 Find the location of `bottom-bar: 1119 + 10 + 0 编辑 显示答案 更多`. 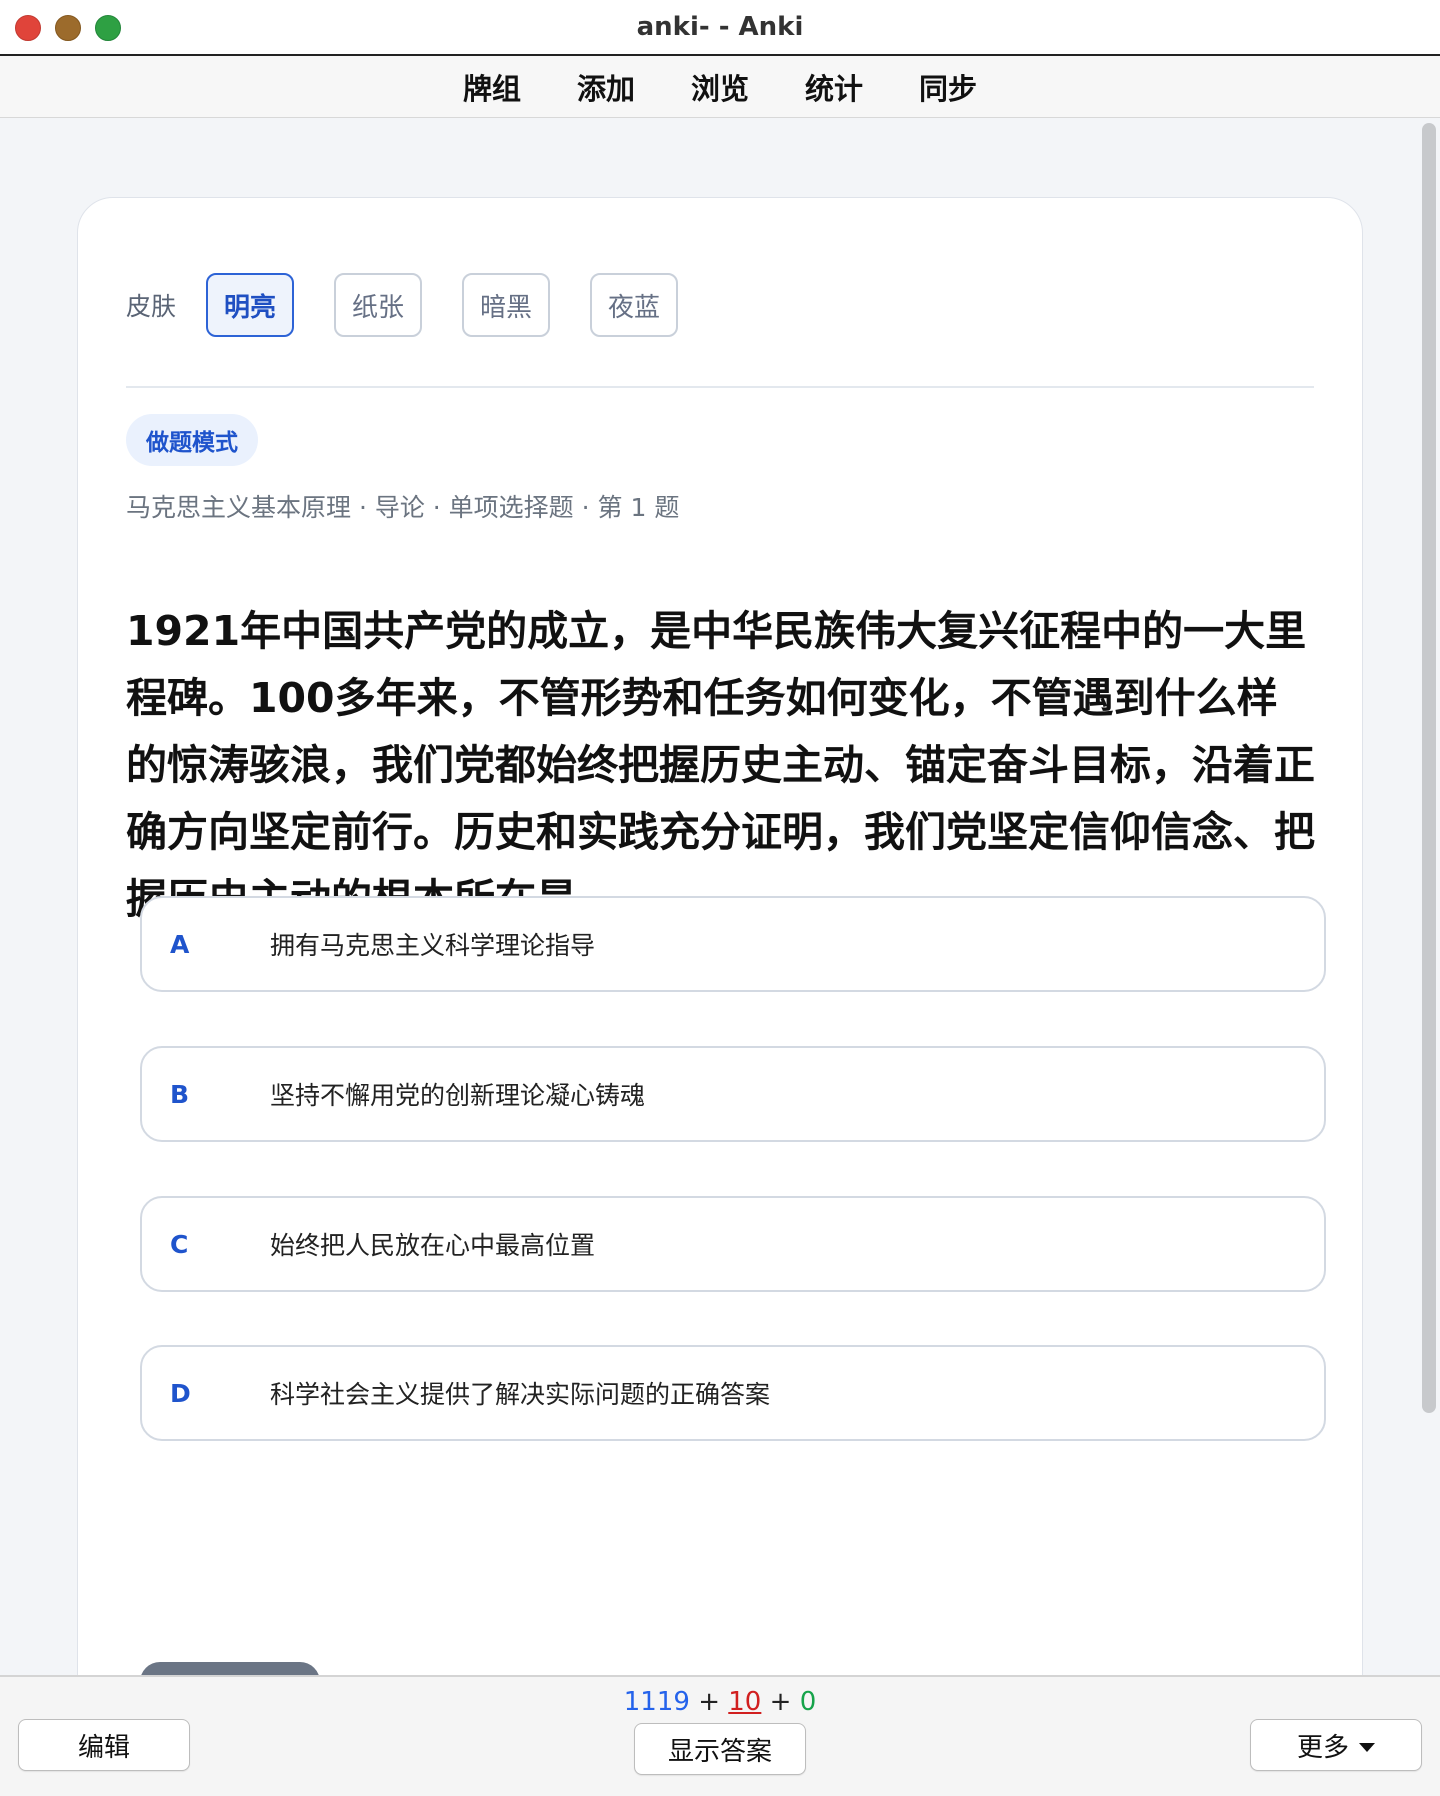

bottom-bar: 1119 + 10 + 0 编辑 显示答案 更多 is located at coordinates (720, 1735).